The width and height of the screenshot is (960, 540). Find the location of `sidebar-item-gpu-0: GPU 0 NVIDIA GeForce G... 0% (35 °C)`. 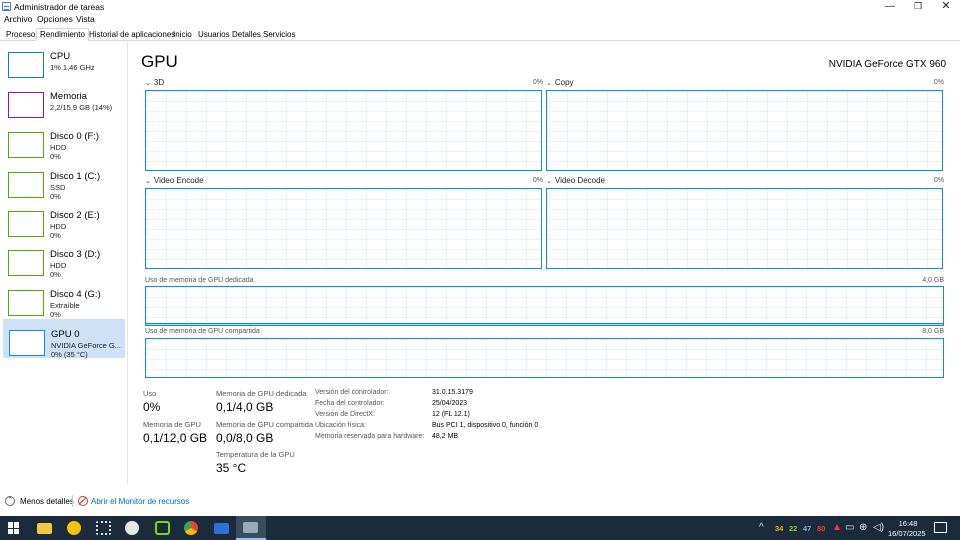

sidebar-item-gpu-0: GPU 0 NVIDIA GeForce G... 0% (35 °C) is located at coordinates (64, 339).